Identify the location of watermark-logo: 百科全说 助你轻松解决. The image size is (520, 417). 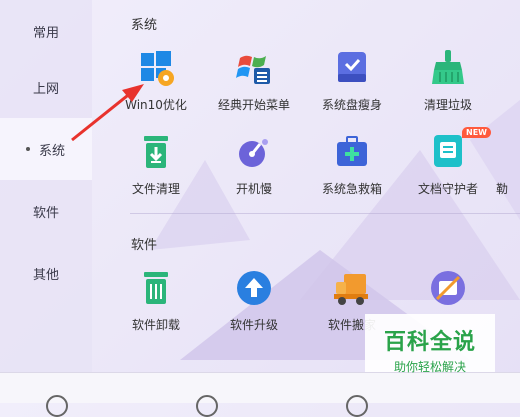
(430, 344).